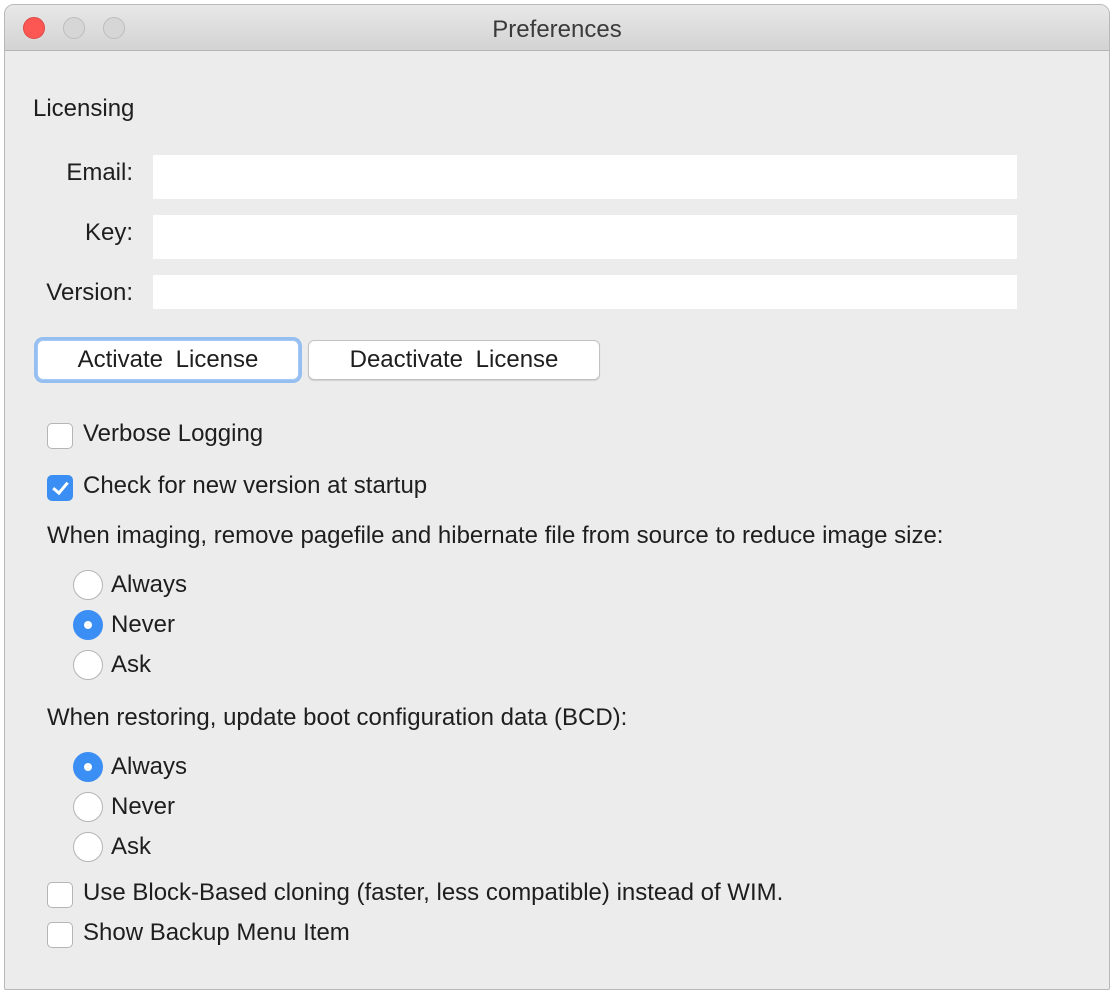  What do you see at coordinates (88, 625) in the screenshot?
I see `imaging-never-radio` at bounding box center [88, 625].